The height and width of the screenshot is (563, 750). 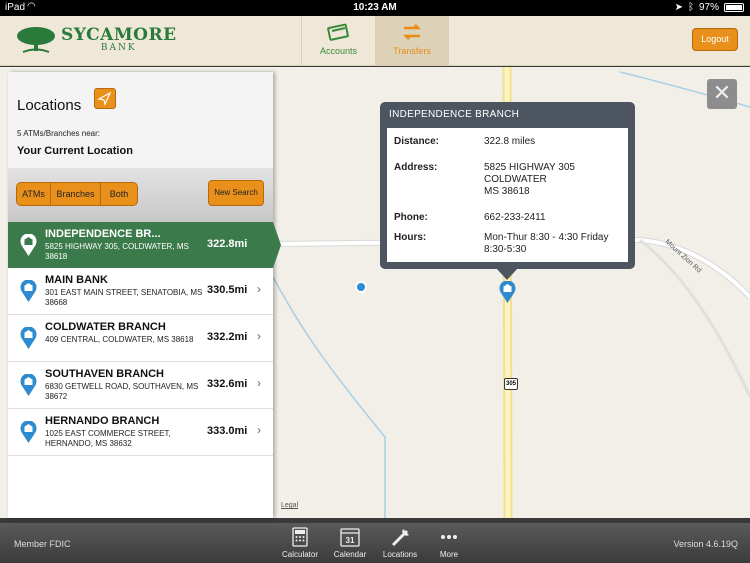 I want to click on calculator-button: Calculator, so click(x=300, y=543).